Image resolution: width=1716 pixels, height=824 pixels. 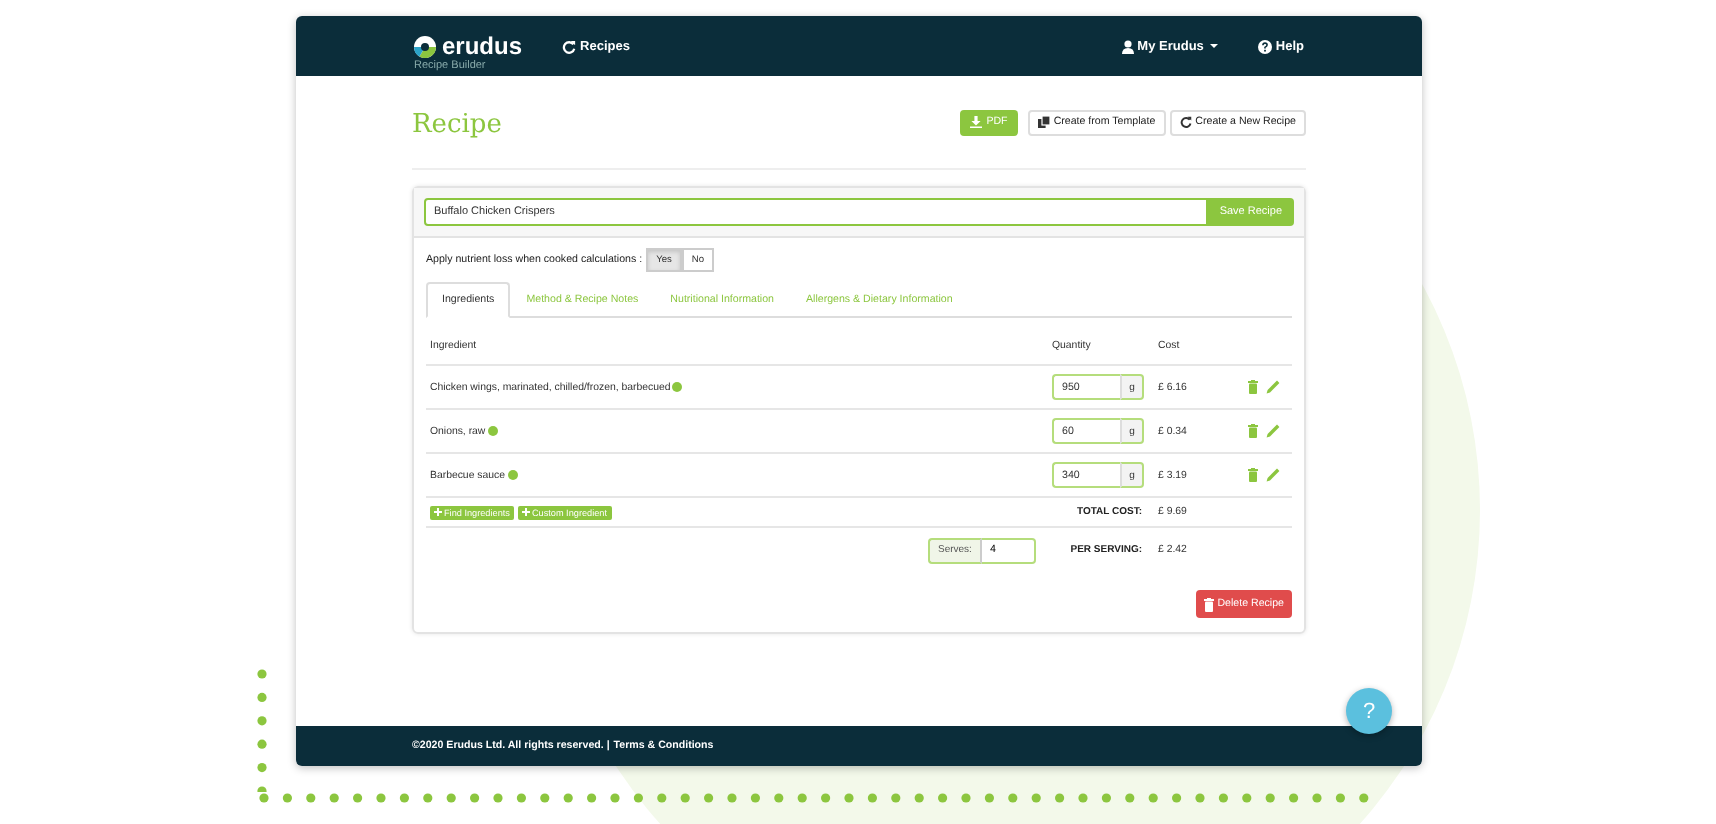 What do you see at coordinates (425, 46) in the screenshot?
I see `logo-icon` at bounding box center [425, 46].